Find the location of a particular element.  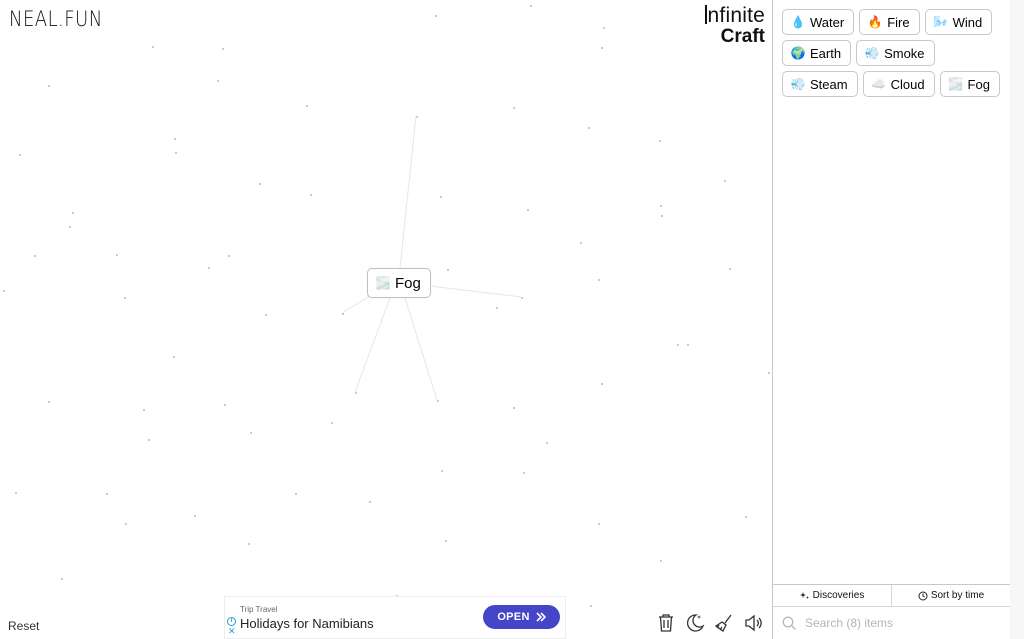

infinite-craft-logo: nfinite Craft is located at coordinates (732, 26).